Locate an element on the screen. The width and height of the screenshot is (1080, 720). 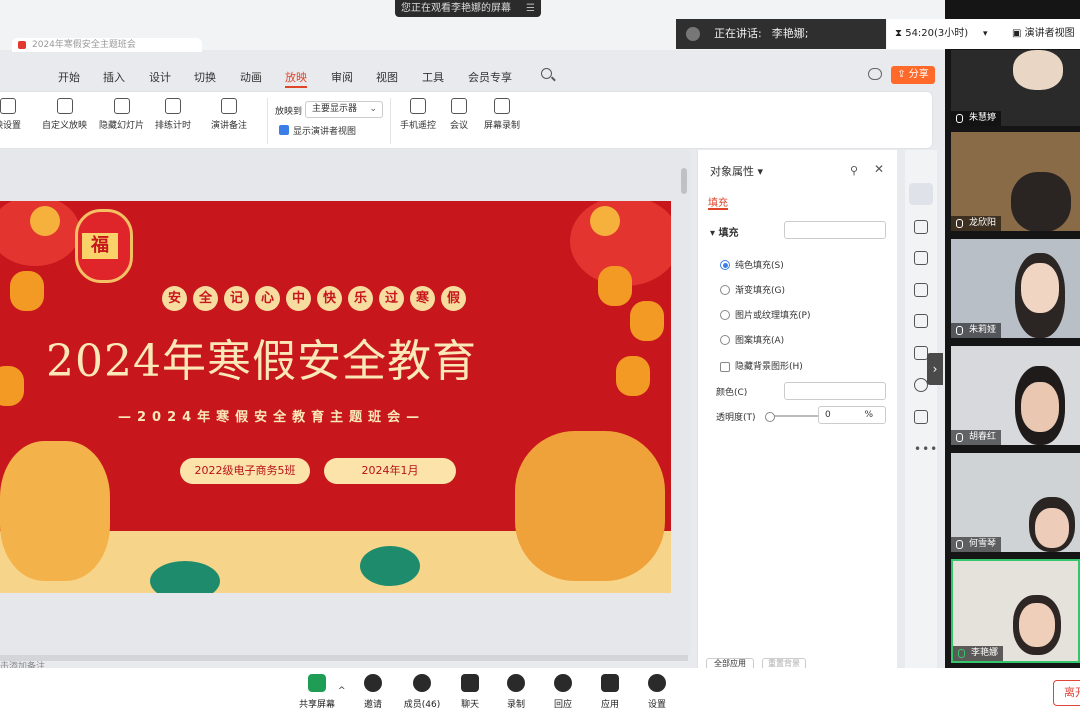
book-icon is located at coordinates (921, 353).